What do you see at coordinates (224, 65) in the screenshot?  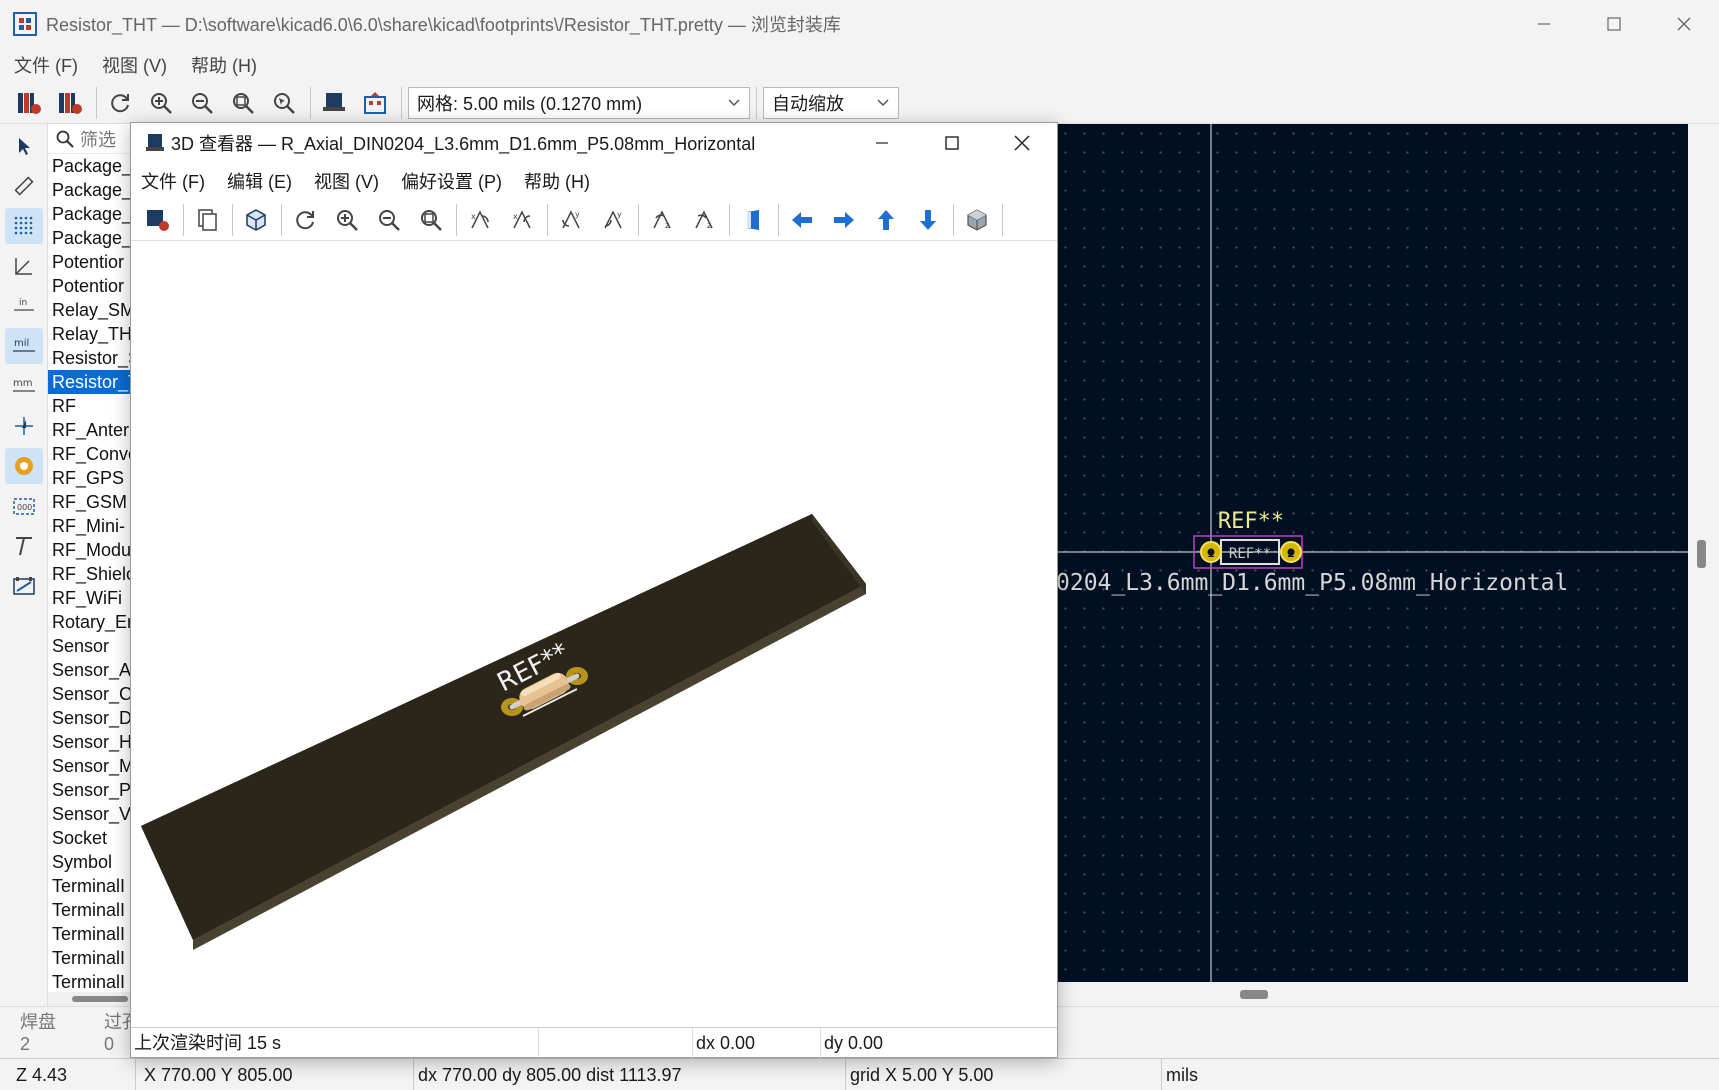 I see `menu-help: 帮助 (H)` at bounding box center [224, 65].